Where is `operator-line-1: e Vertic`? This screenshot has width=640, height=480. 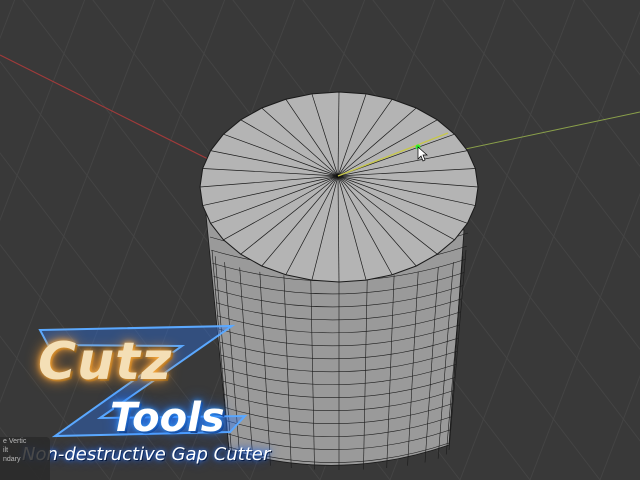 operator-line-1: e Vertic is located at coordinates (15, 441).